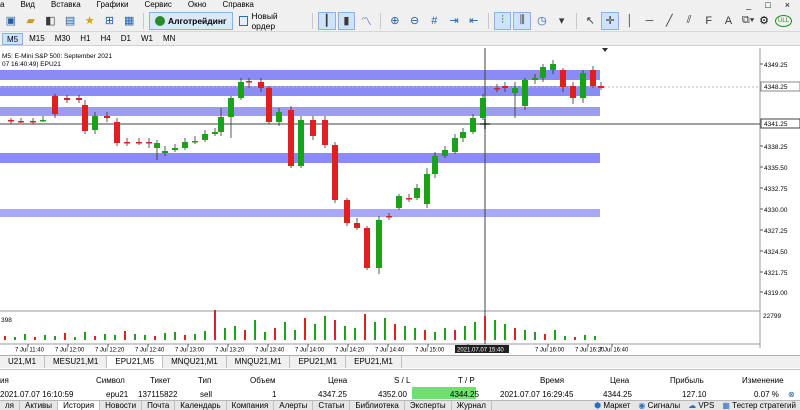 This screenshot has width=800, height=410. What do you see at coordinates (502, 20) in the screenshot?
I see `indicators-icon: ⫶` at bounding box center [502, 20].